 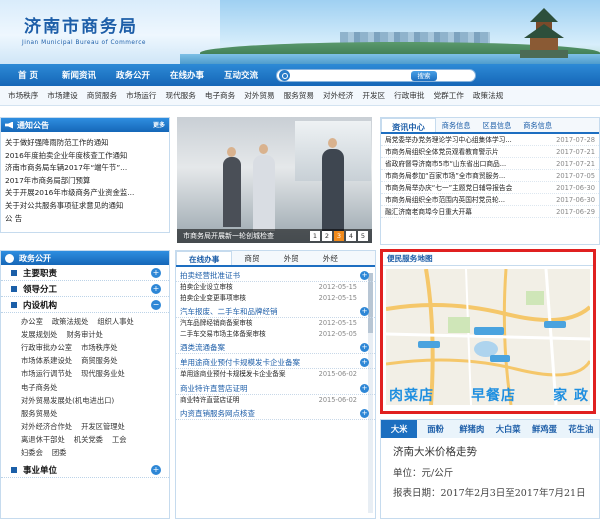 I want to click on tab-foreign-economy: 外经, so click(x=330, y=258).